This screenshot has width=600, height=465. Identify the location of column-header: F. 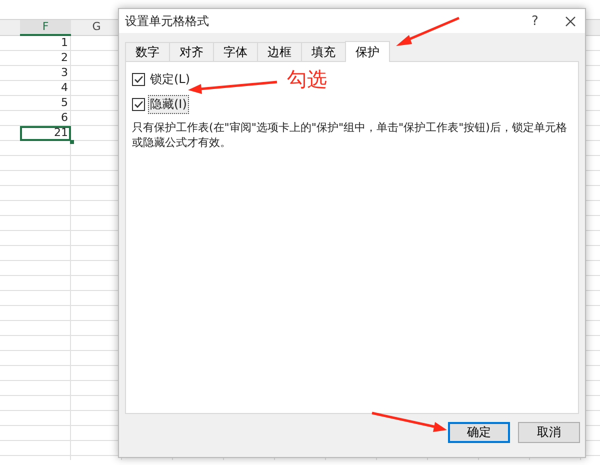
(45, 28).